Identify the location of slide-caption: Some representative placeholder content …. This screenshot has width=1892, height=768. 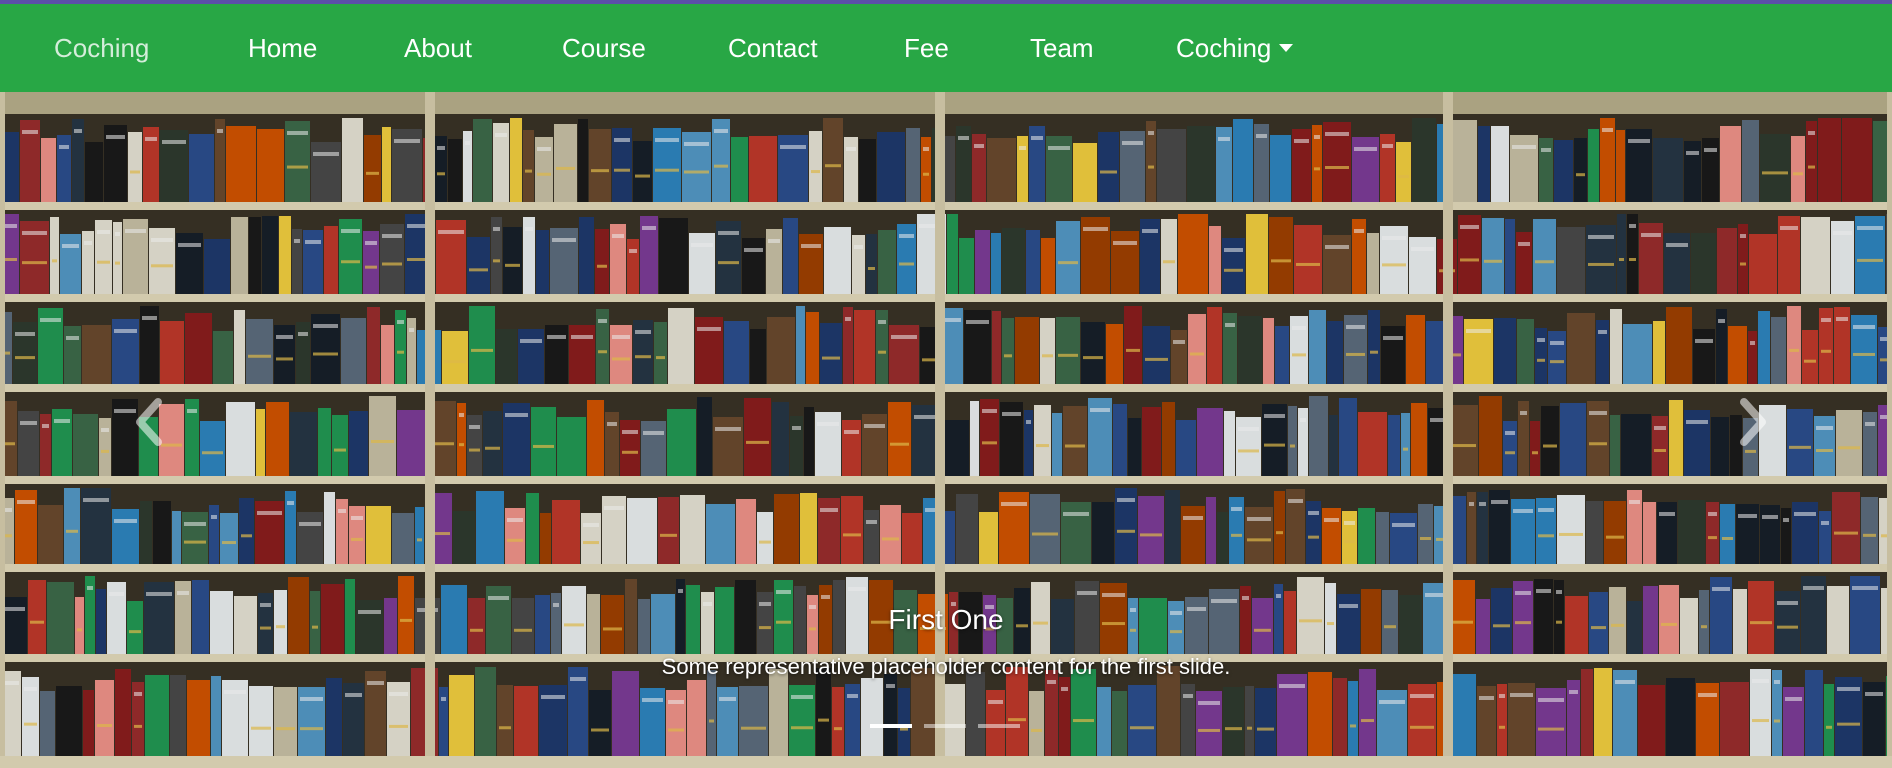
(946, 666).